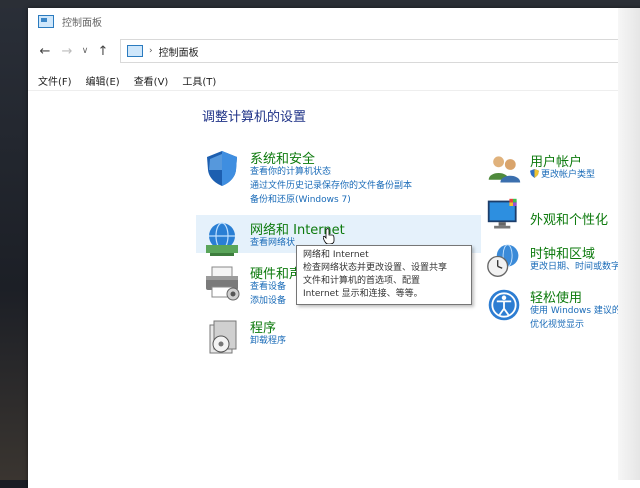  What do you see at coordinates (223, 283) in the screenshot?
I see `printer-icon` at bounding box center [223, 283].